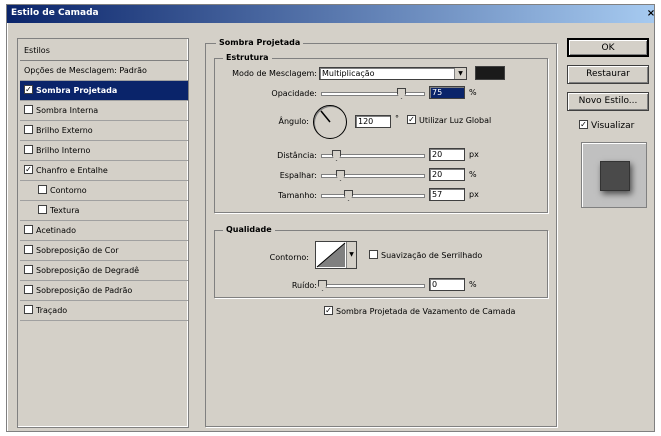 The height and width of the screenshot is (436, 661). What do you see at coordinates (65, 210) in the screenshot?
I see `sidebar-item-label: Textura` at bounding box center [65, 210].